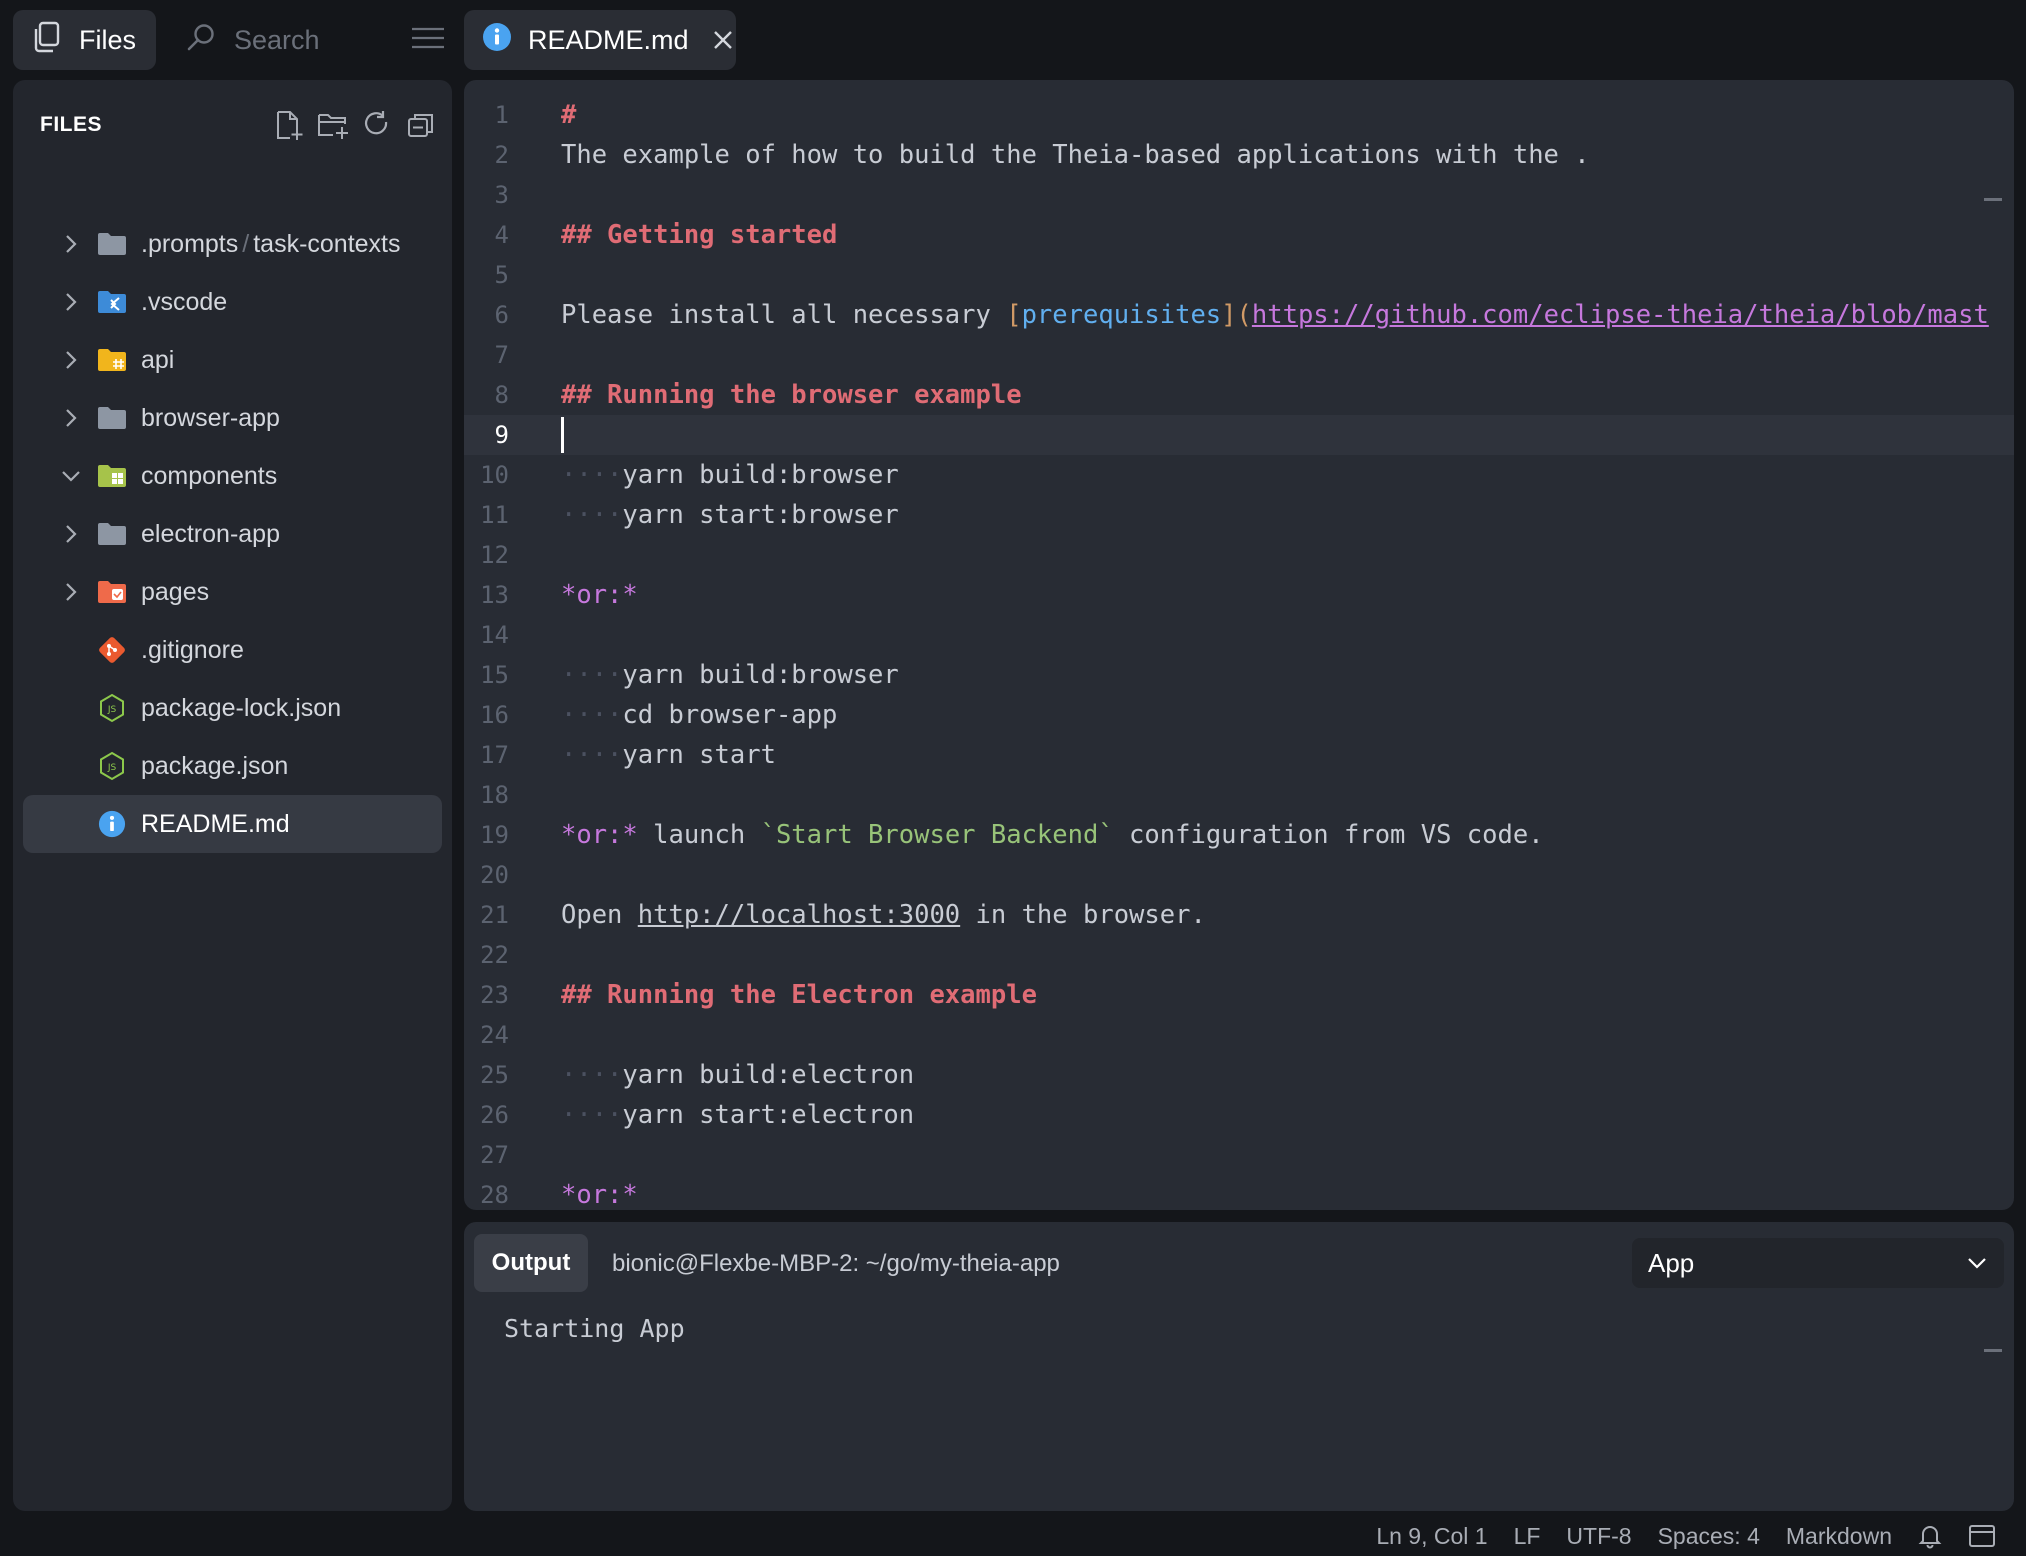 Image resolution: width=2026 pixels, height=1556 pixels. I want to click on line-number: 8, so click(501, 395).